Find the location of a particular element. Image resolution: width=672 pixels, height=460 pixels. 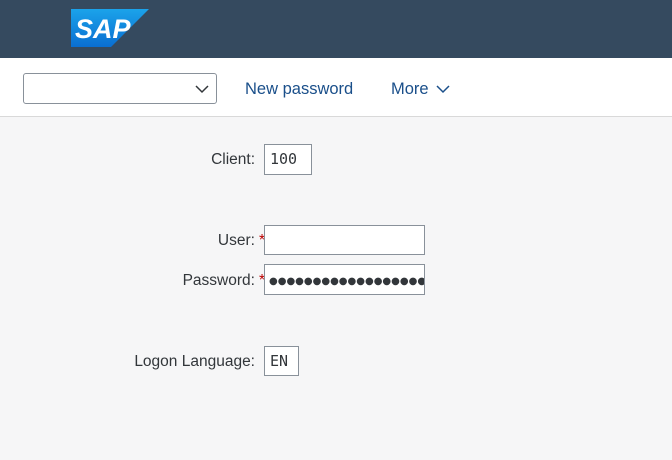

toolbar: New password More is located at coordinates (336, 87).